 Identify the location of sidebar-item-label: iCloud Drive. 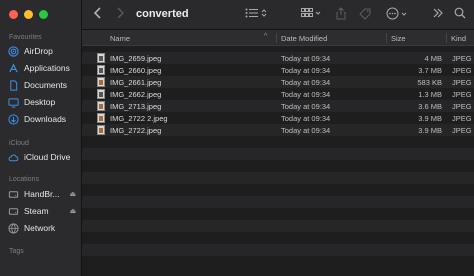
(47, 157).